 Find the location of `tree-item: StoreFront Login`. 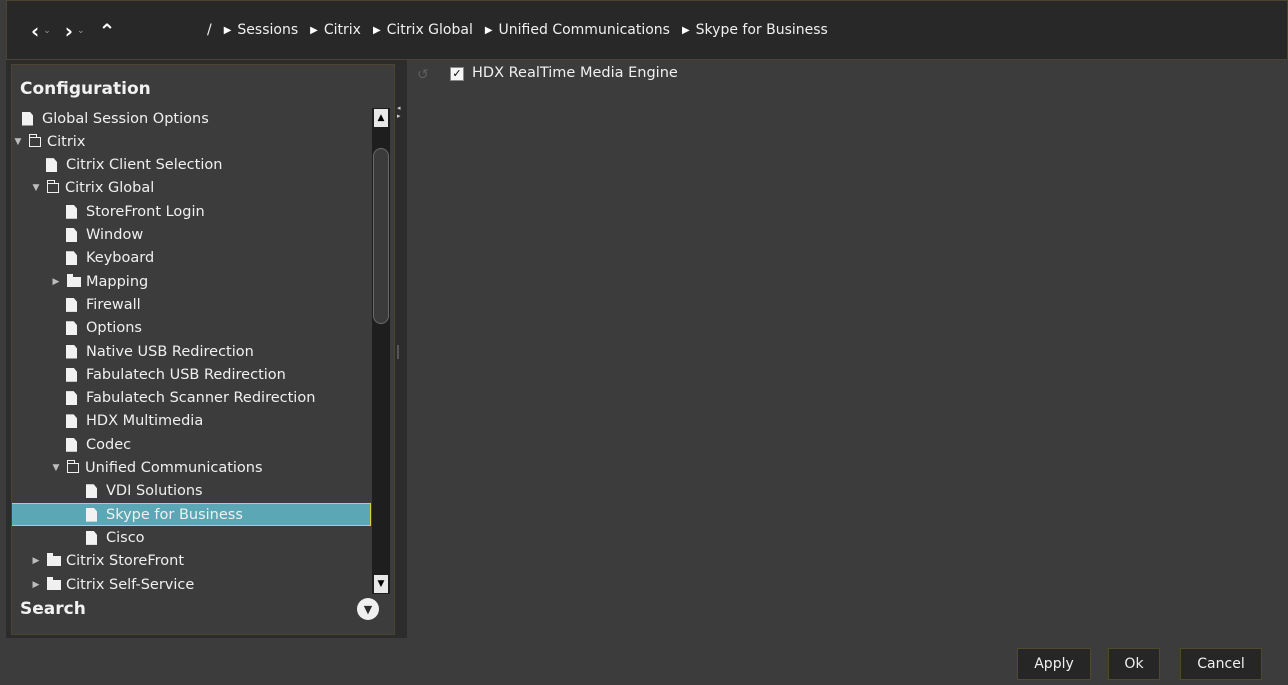

tree-item: StoreFront Login is located at coordinates (192, 211).